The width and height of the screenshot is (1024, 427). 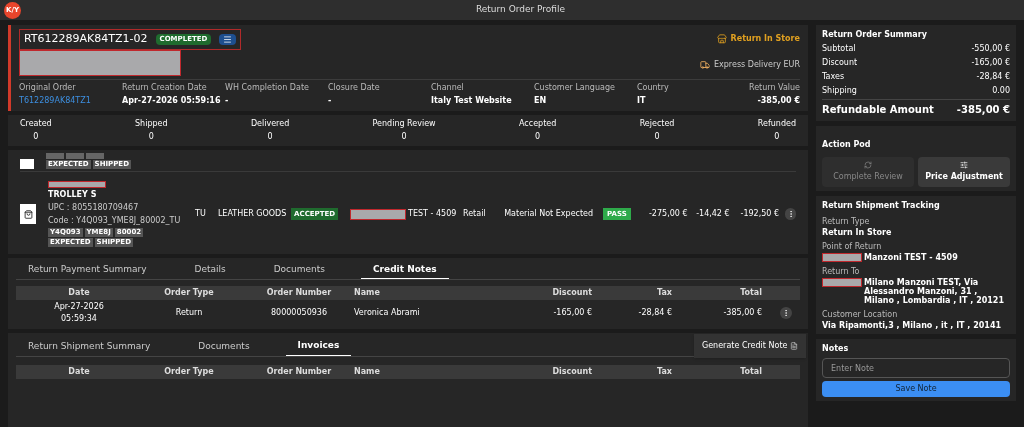 What do you see at coordinates (839, 49) in the screenshot?
I see `summary-label: Subtotal` at bounding box center [839, 49].